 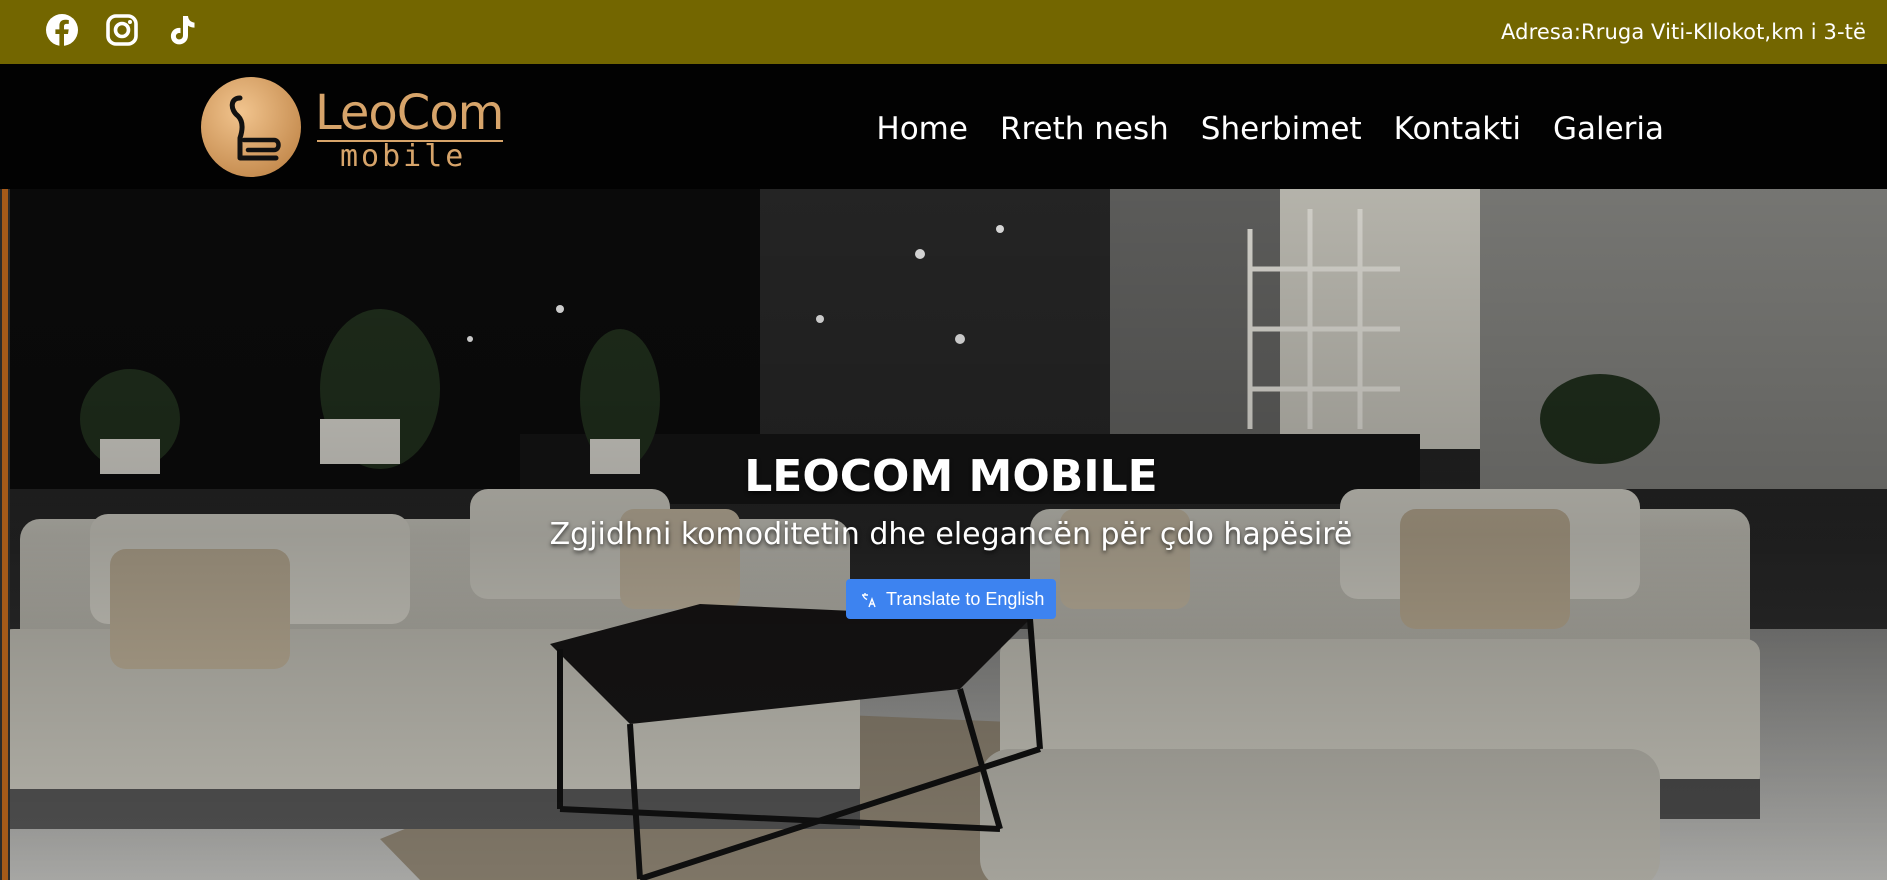 I want to click on social-links, so click(x=122, y=30).